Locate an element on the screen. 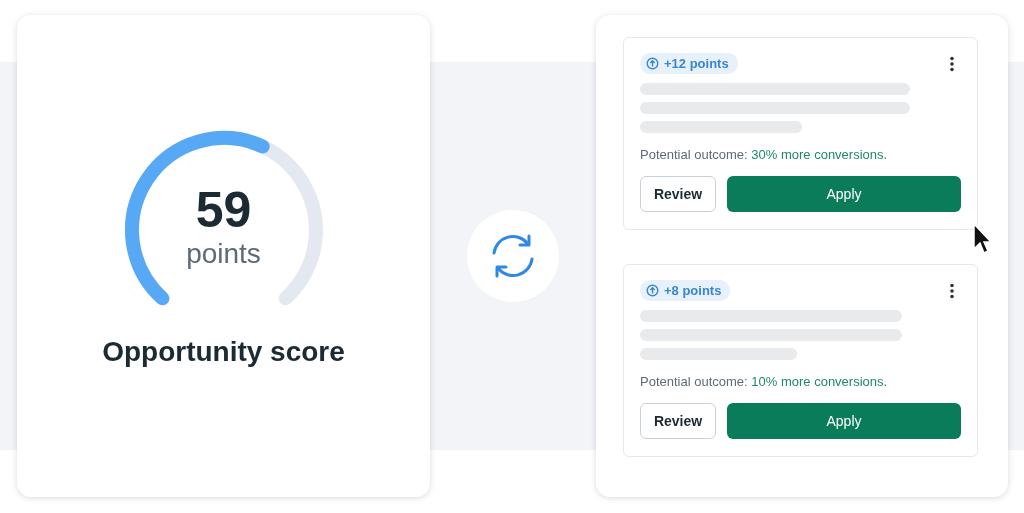 The image size is (1024, 513). score-unit: points is located at coordinates (223, 254).